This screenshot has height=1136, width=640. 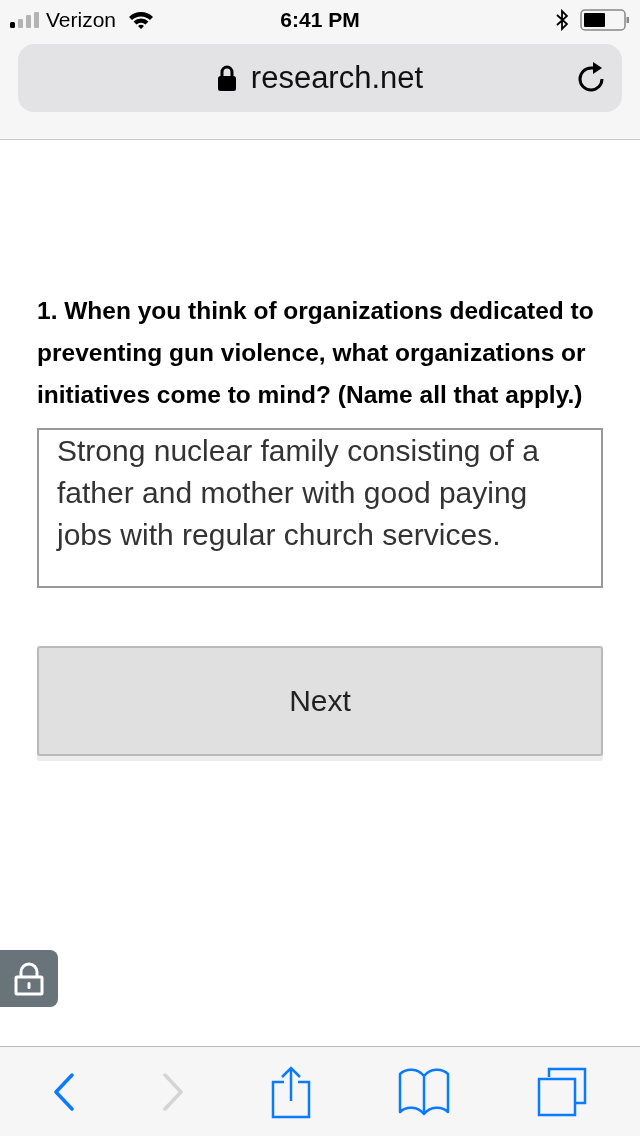 I want to click on wifi-icon, so click(x=141, y=20).